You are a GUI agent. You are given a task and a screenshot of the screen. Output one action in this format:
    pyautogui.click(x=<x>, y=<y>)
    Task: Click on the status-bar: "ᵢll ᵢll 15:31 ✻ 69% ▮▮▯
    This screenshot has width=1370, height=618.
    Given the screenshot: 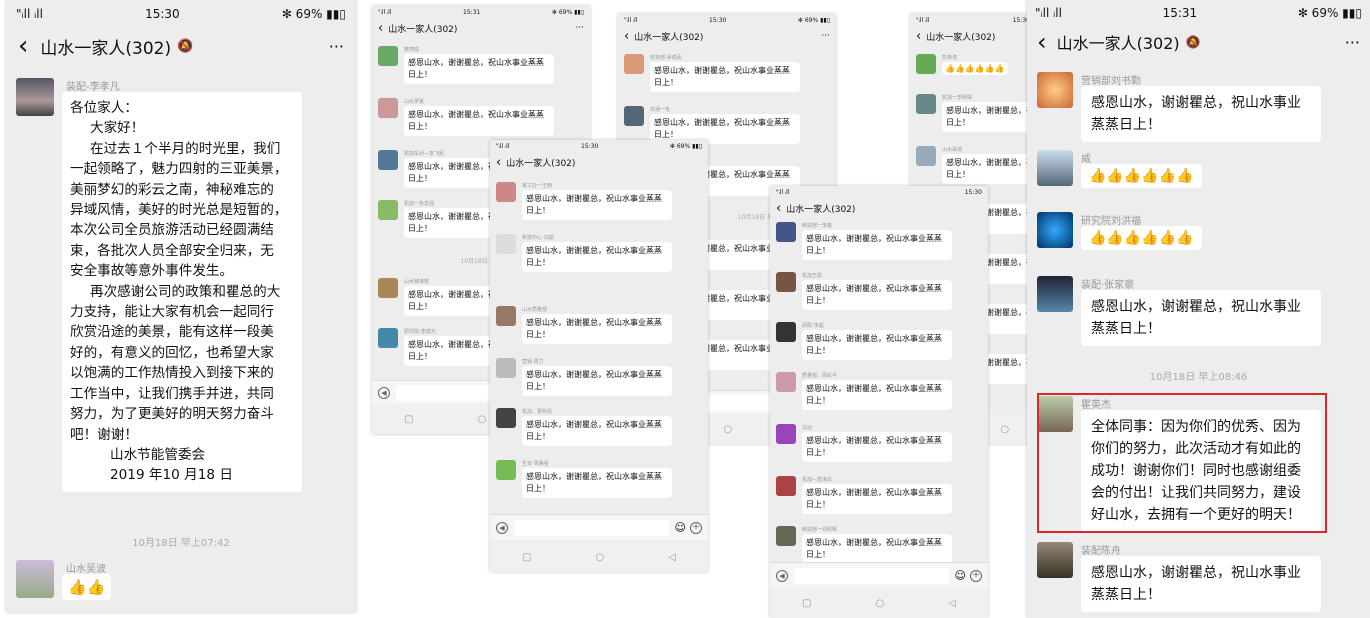 What is the action you would take?
    pyautogui.click(x=1198, y=13)
    